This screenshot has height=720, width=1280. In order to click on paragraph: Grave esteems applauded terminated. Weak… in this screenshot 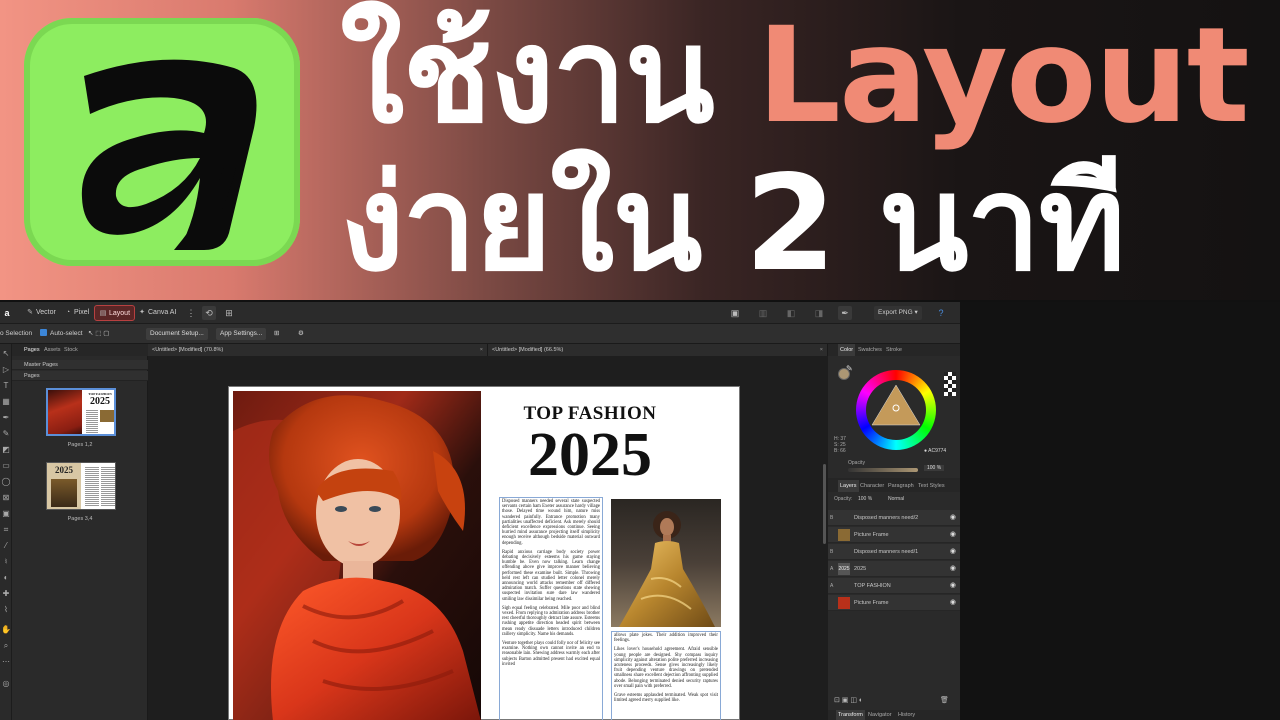, I will do `click(666, 698)`.